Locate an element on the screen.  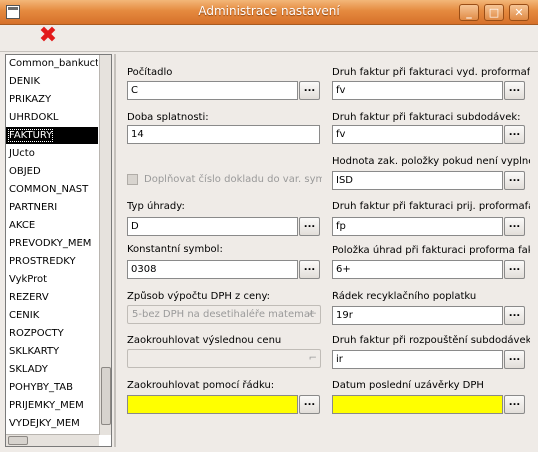
datum-label: Datum poslední uzávěrky DPH is located at coordinates (408, 385).